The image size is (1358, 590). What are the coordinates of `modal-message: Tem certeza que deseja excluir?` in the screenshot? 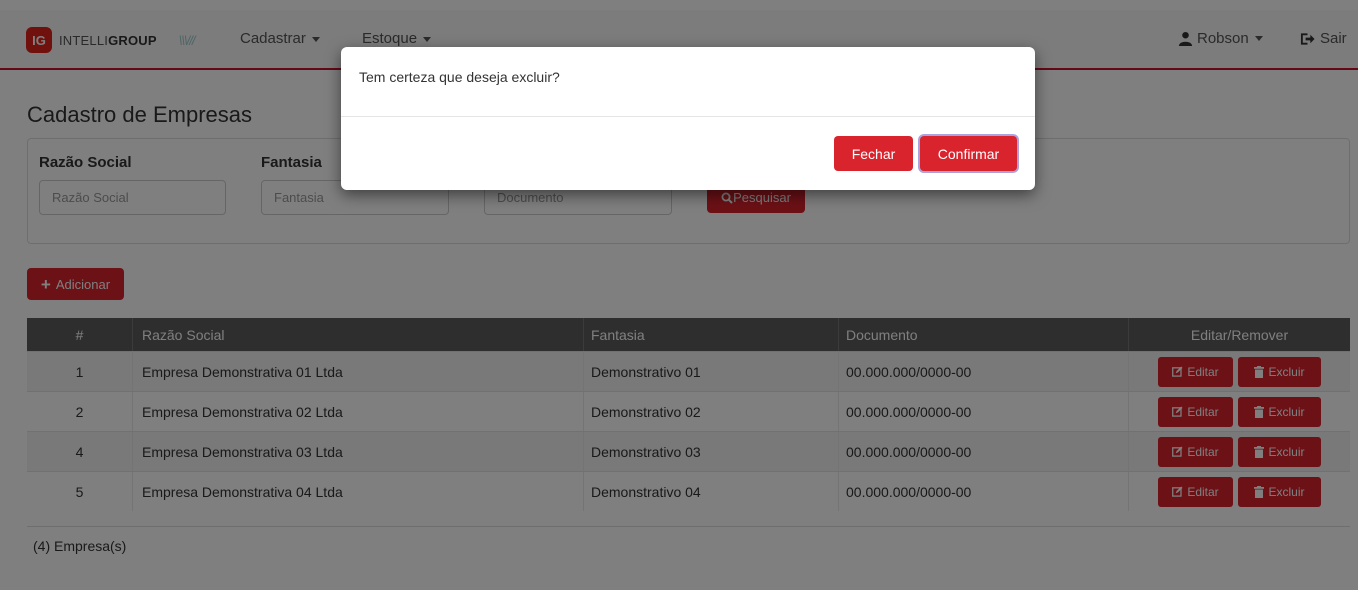 It's located at (459, 77).